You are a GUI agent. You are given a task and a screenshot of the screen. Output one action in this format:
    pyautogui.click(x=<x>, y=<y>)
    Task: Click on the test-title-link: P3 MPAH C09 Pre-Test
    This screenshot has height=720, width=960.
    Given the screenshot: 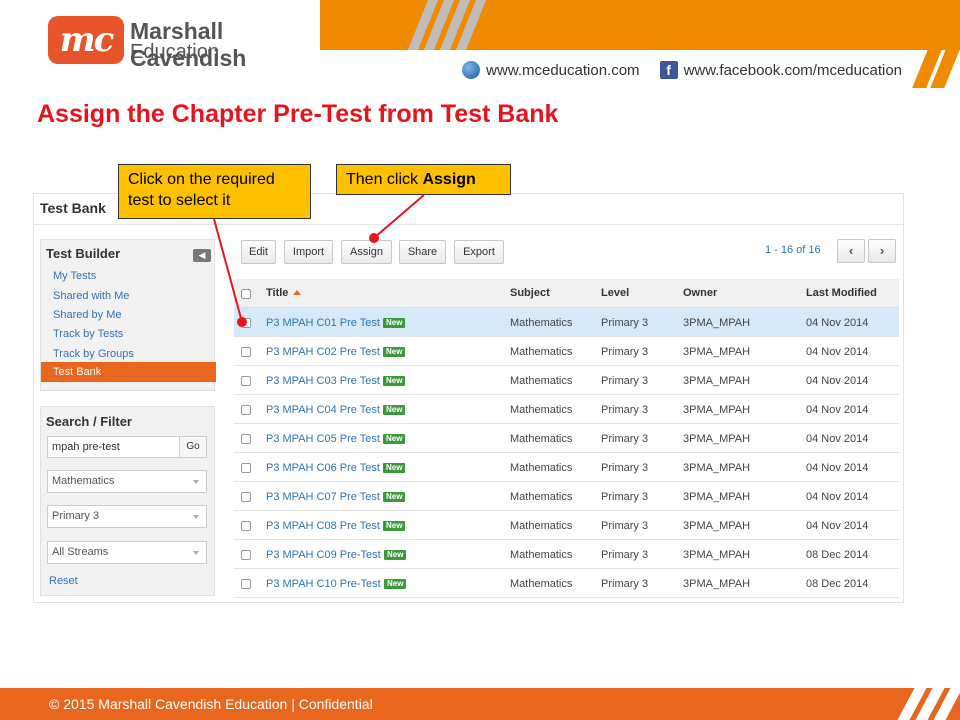 What is the action you would take?
    pyautogui.click(x=323, y=555)
    